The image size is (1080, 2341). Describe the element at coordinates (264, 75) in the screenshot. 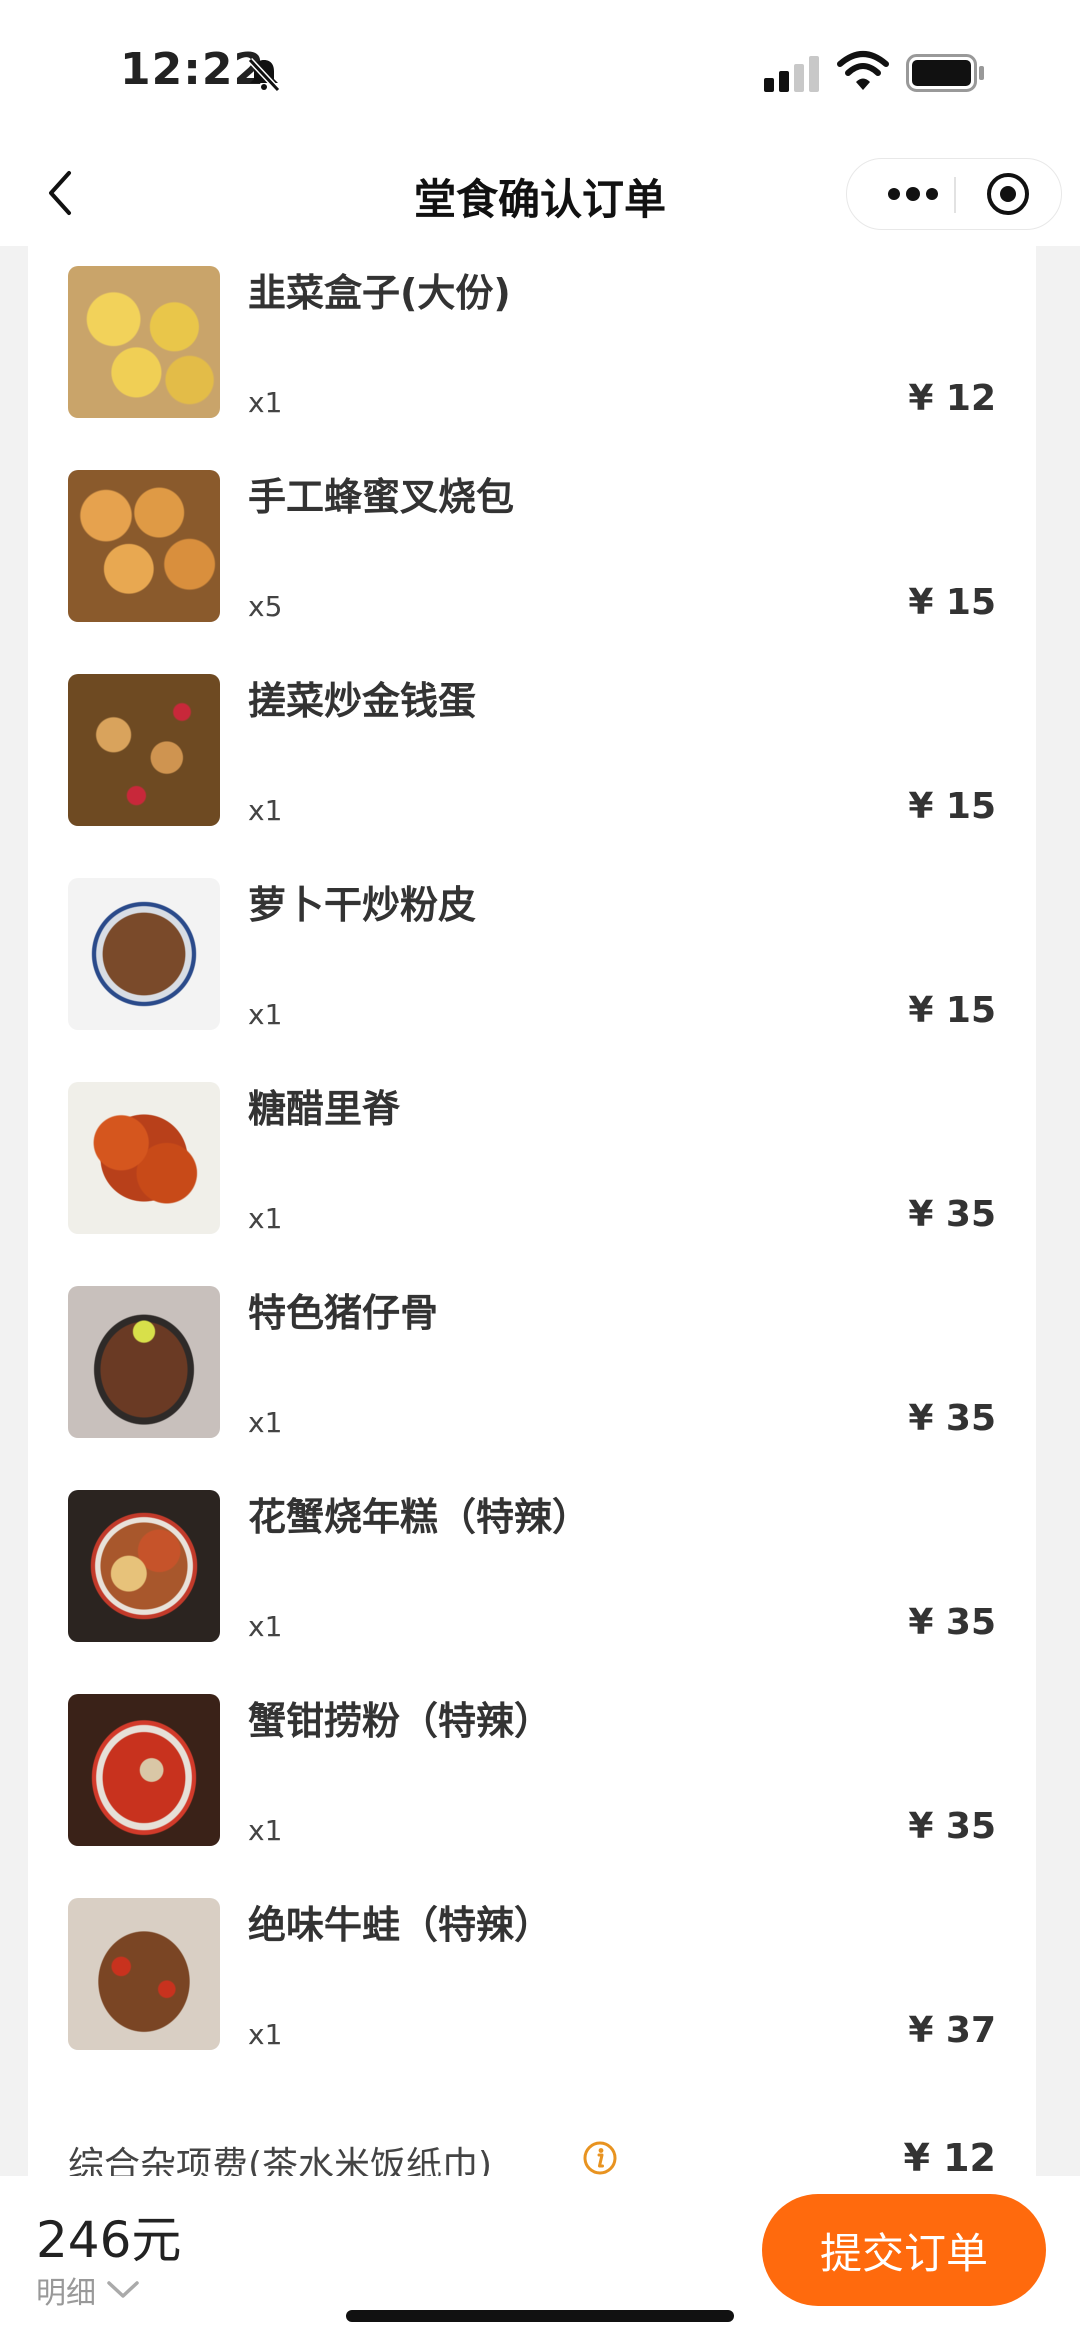

I see `silent-bell-icon` at that location.